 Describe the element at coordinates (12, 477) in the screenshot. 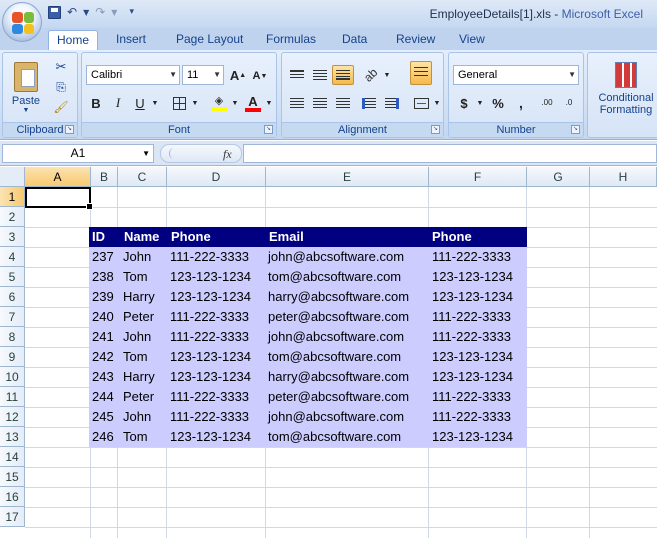

I see `row-header-15: 15` at that location.